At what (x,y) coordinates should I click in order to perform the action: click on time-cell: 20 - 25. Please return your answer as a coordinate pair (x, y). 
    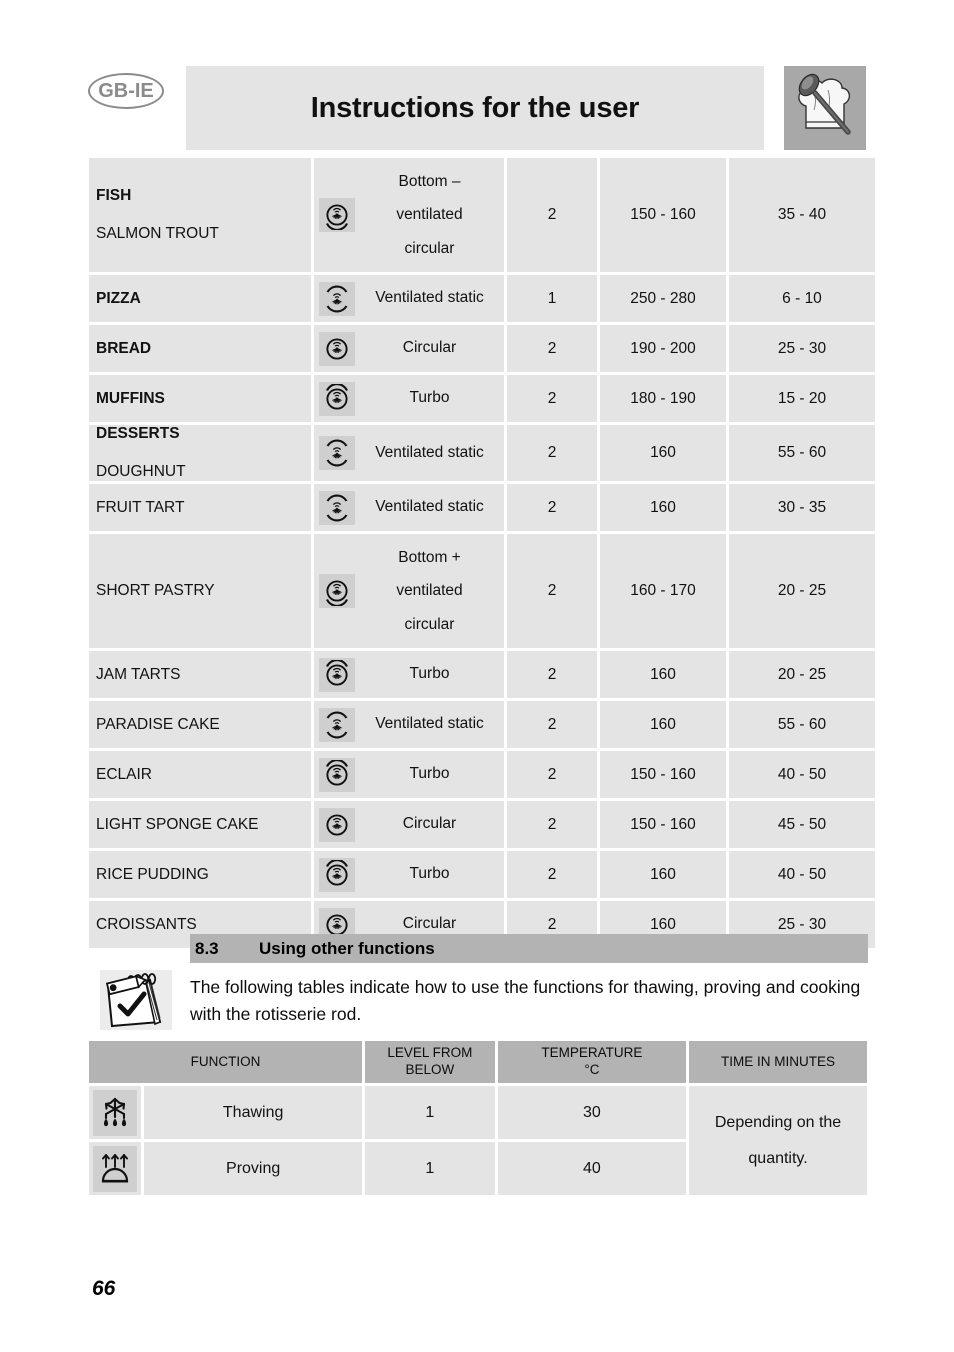
    Looking at the image, I should click on (802, 591).